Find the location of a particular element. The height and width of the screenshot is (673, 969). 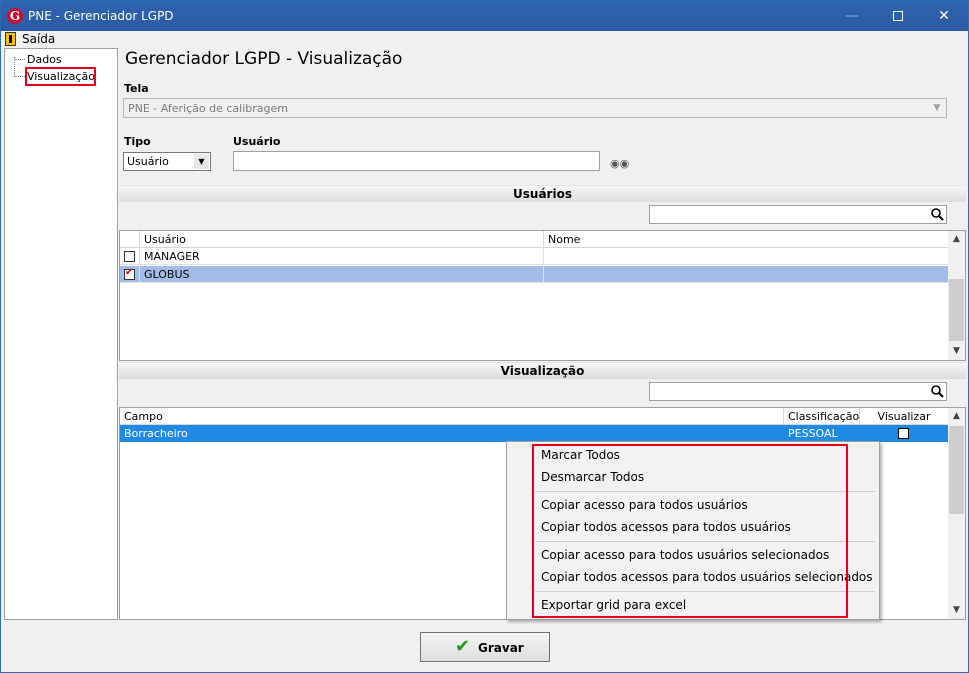

cell-usuario: GLOBUS is located at coordinates (342, 274).